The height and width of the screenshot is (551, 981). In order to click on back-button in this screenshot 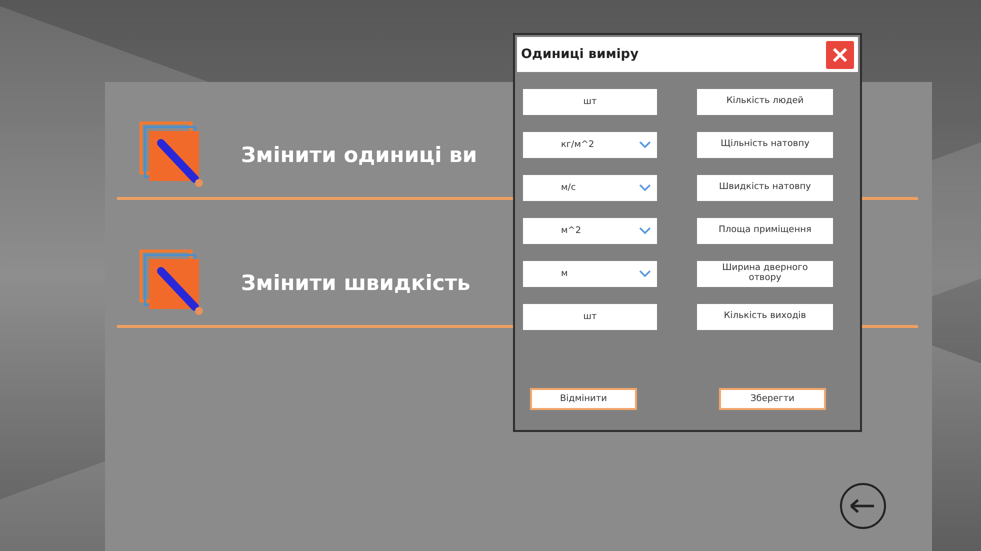, I will do `click(863, 506)`.